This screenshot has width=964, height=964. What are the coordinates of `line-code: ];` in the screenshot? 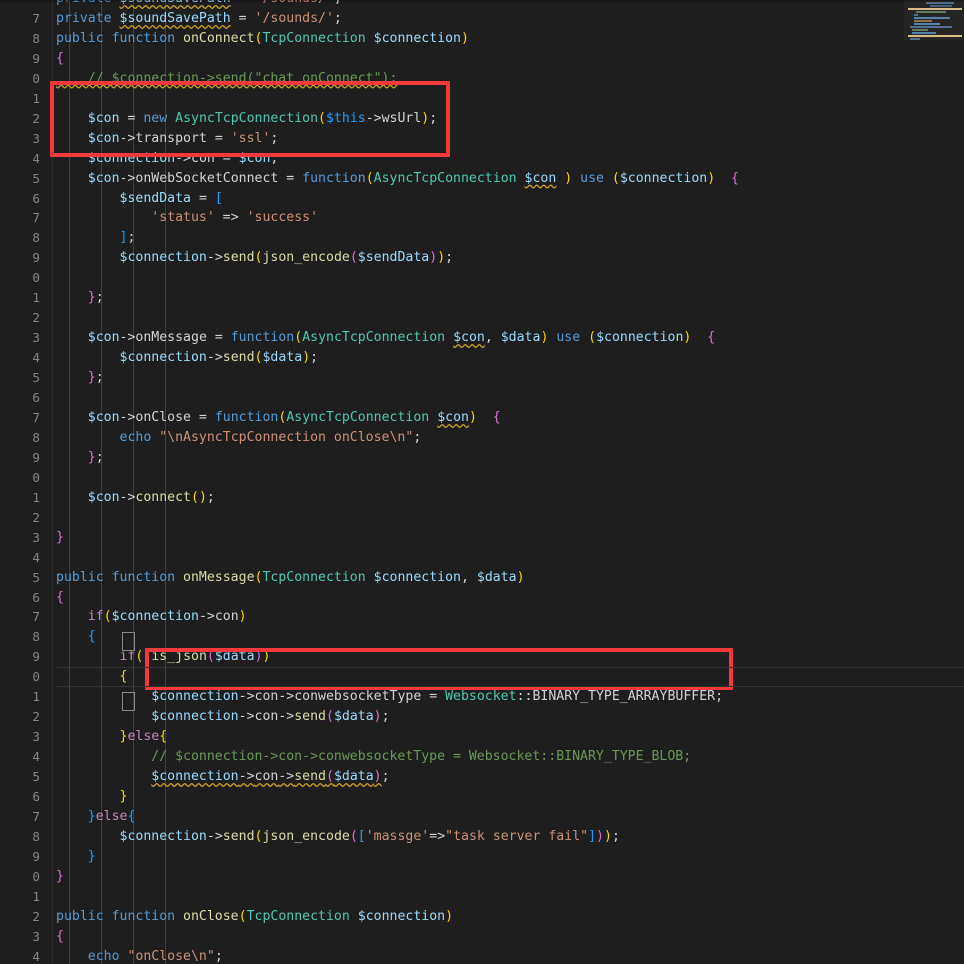 It's located at (96, 238).